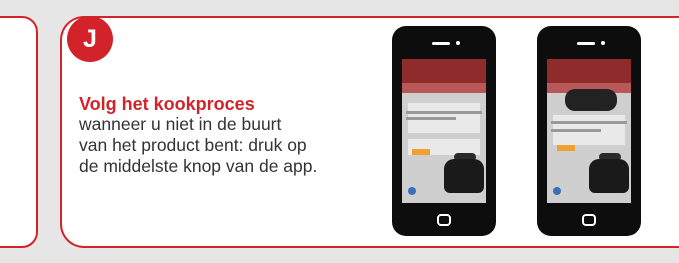 This screenshot has width=679, height=263. What do you see at coordinates (167, 104) in the screenshot?
I see `instruction-heading: Volg het kookproces` at bounding box center [167, 104].